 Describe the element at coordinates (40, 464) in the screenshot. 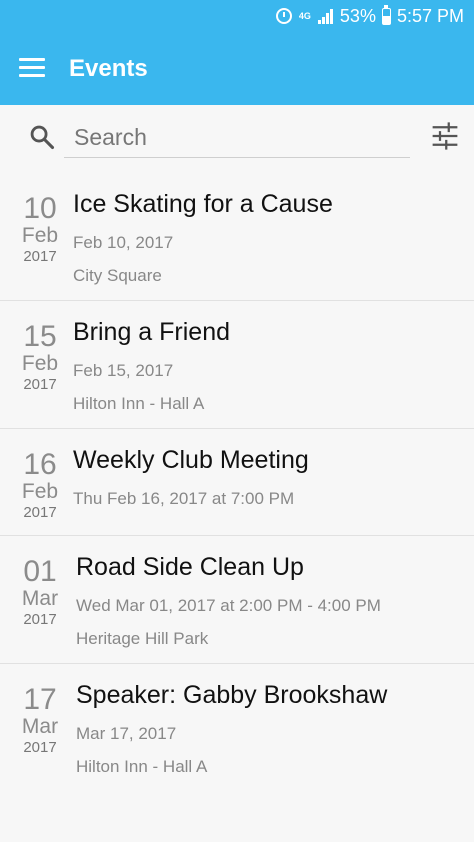

I see `event-day: 16` at that location.